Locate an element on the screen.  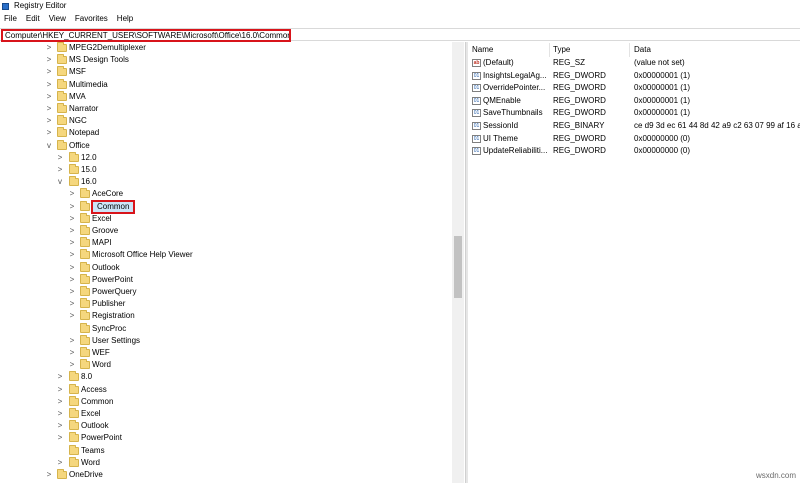
tree-item: > User Settings is located at coordinates (225, 340).